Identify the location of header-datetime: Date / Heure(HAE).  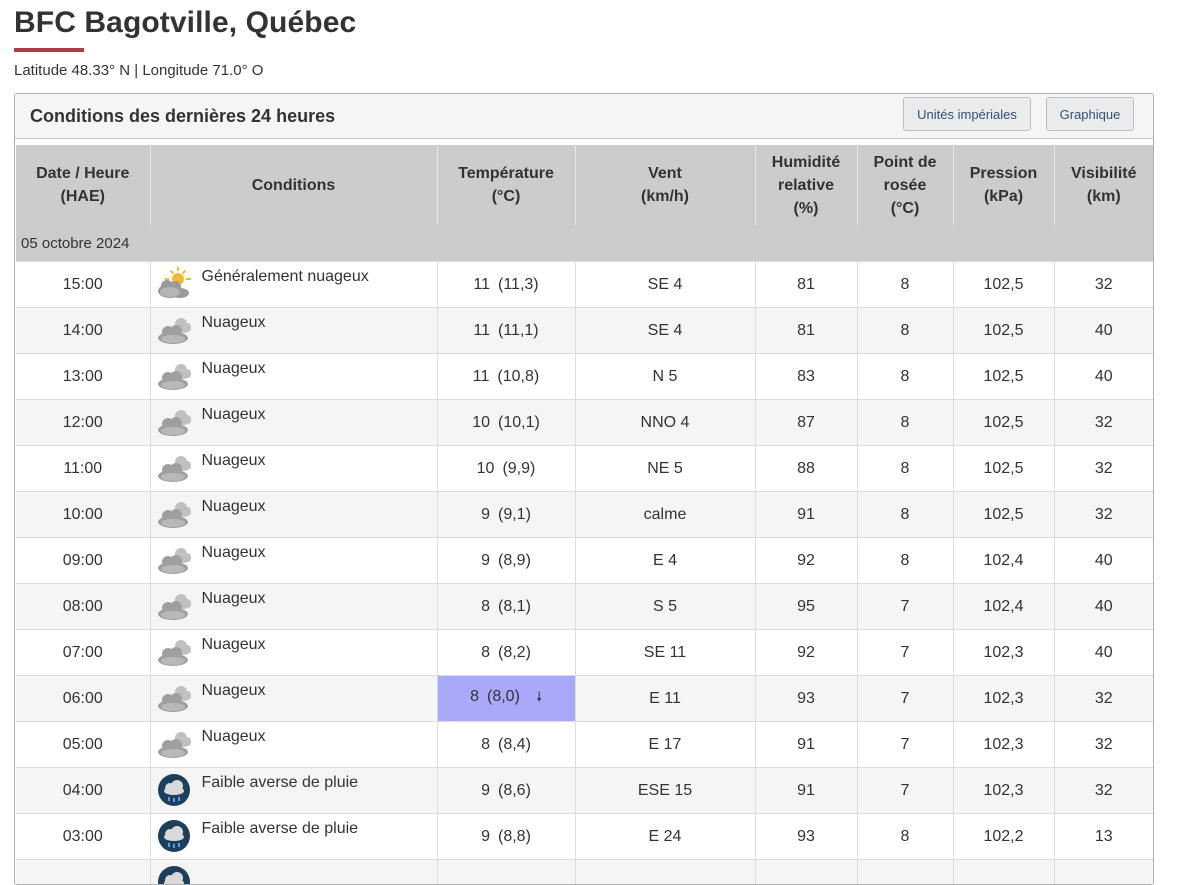
(83, 185).